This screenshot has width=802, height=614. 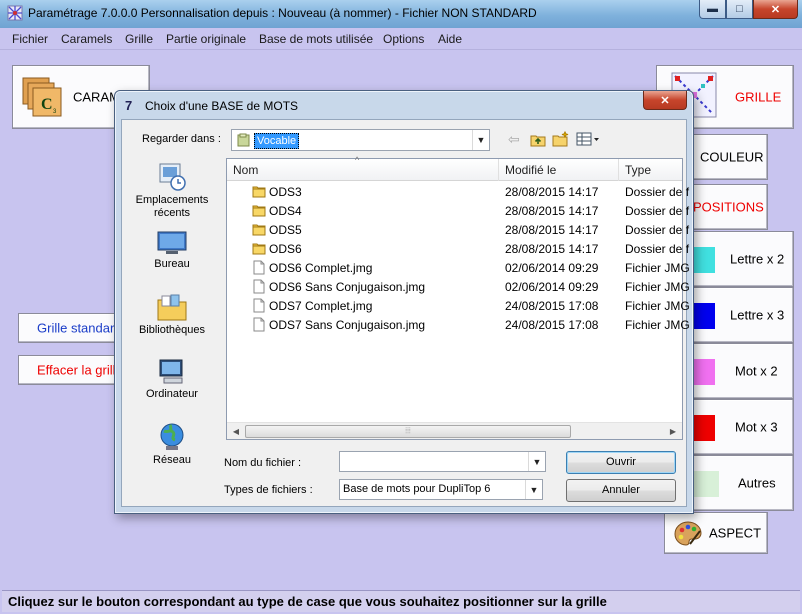 I want to click on couleur-button: COULEUR, so click(x=725, y=157).